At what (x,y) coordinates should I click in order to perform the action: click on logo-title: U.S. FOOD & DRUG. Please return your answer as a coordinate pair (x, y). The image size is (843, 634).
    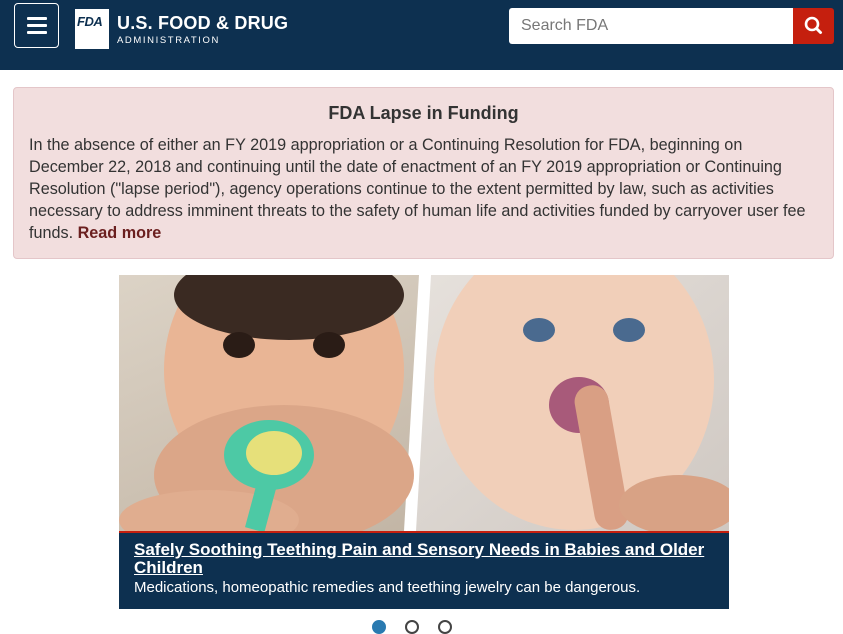
    Looking at the image, I should click on (203, 23).